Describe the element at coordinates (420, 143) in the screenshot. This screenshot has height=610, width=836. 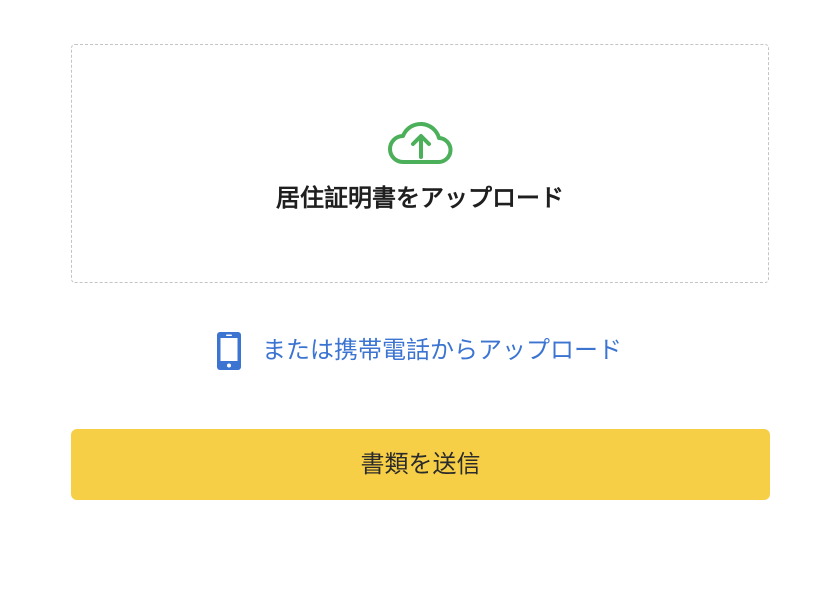
I see `cloud-upload-icon` at that location.